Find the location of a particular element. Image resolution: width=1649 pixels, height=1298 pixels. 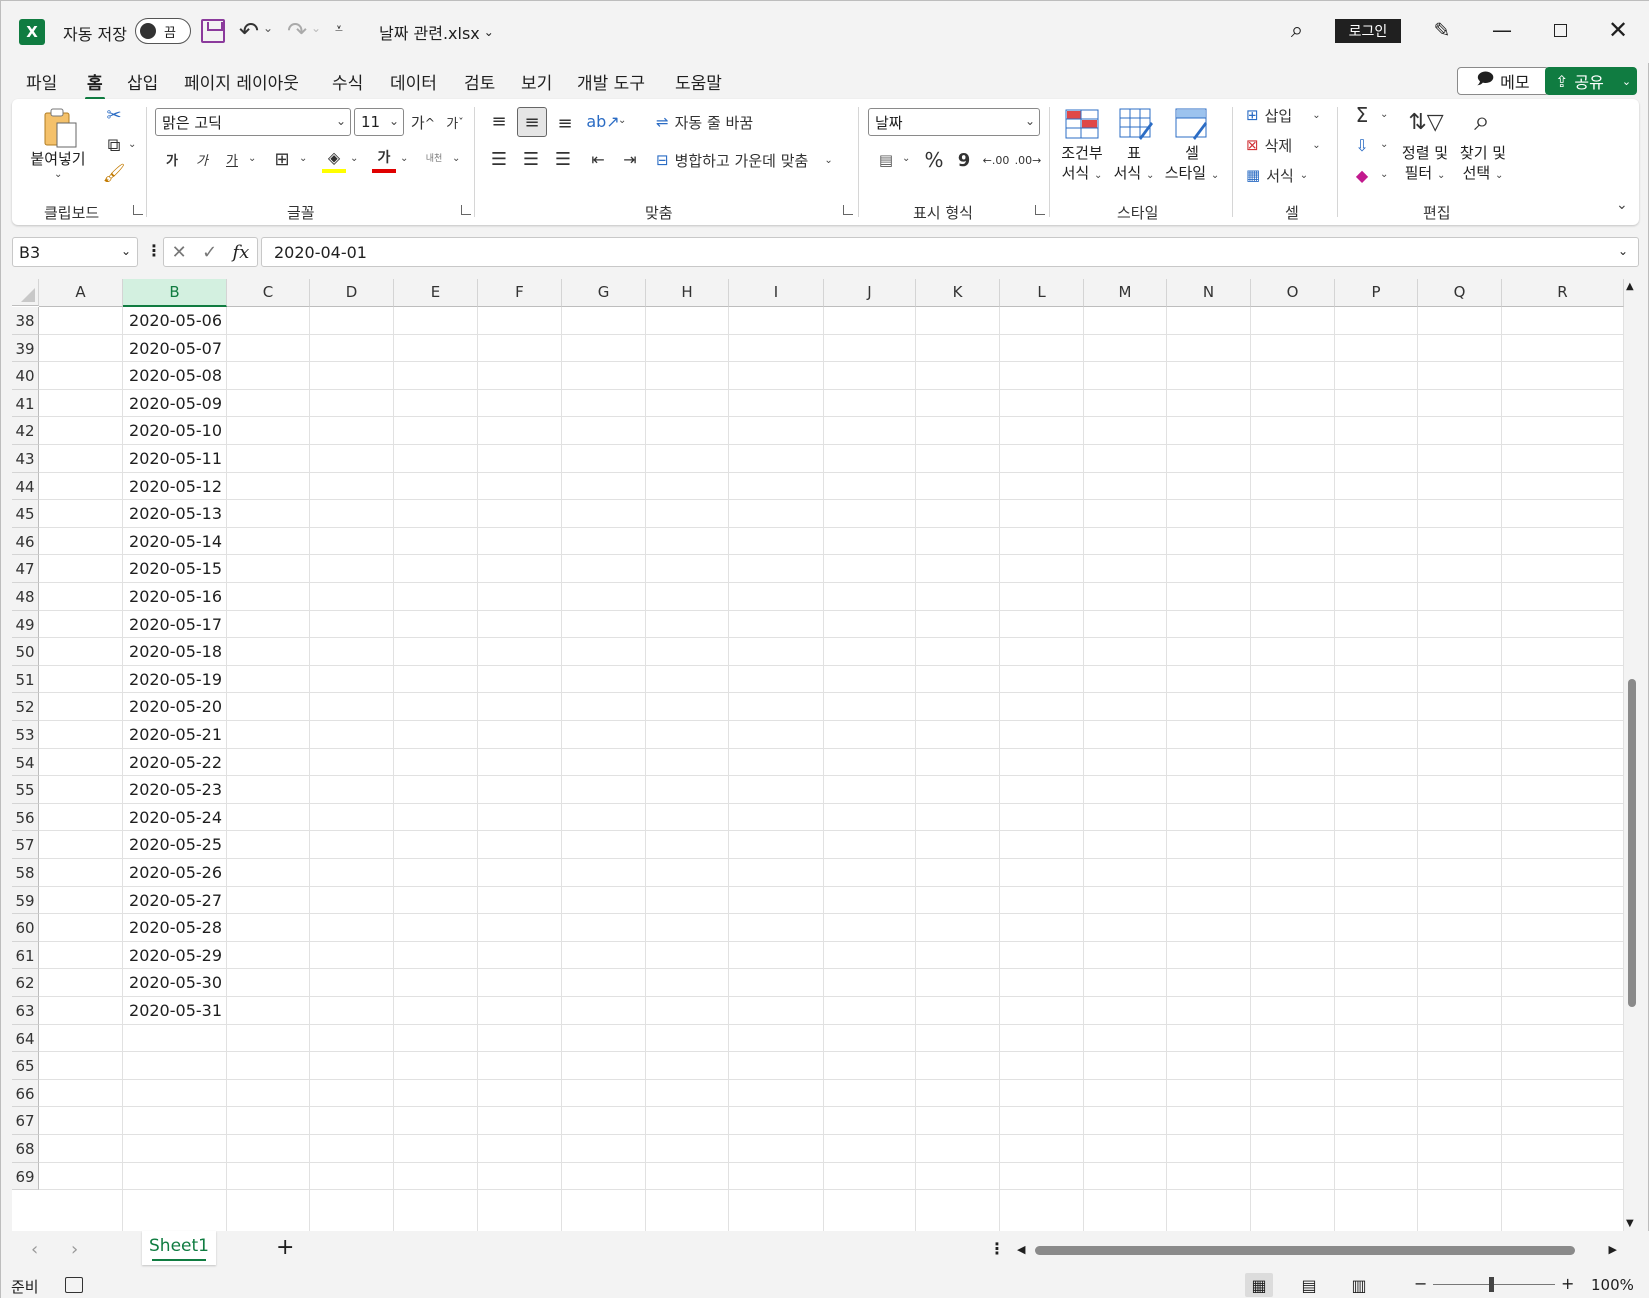

cell-b: 2020-05-09 is located at coordinates (175, 404).